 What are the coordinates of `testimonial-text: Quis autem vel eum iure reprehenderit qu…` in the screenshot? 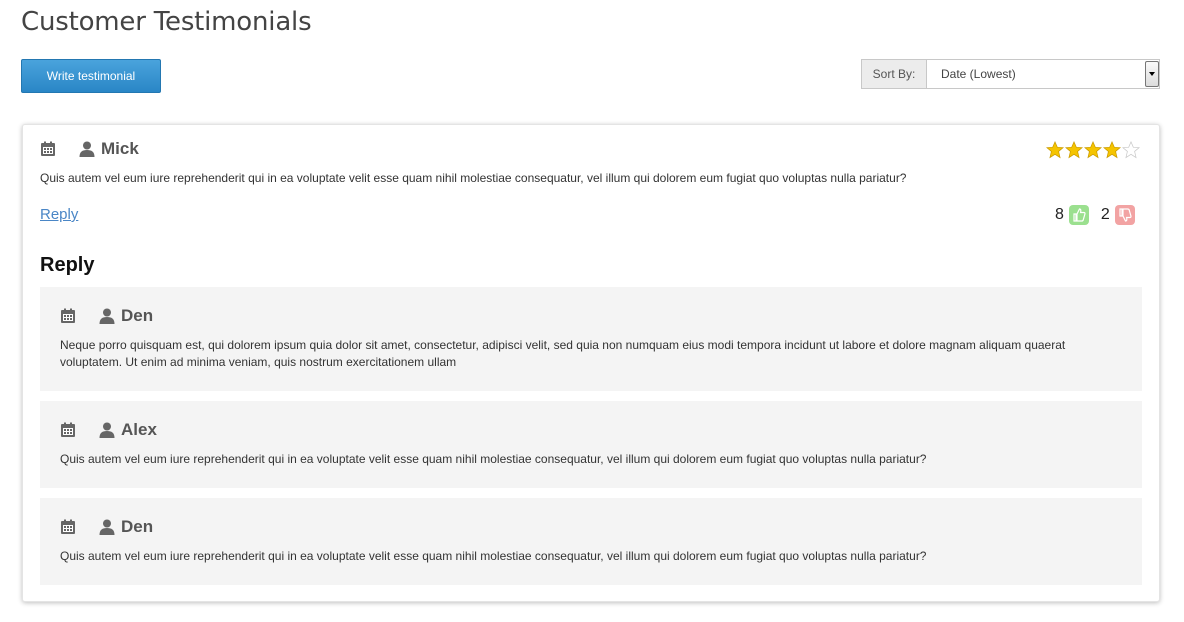 It's located at (473, 178).